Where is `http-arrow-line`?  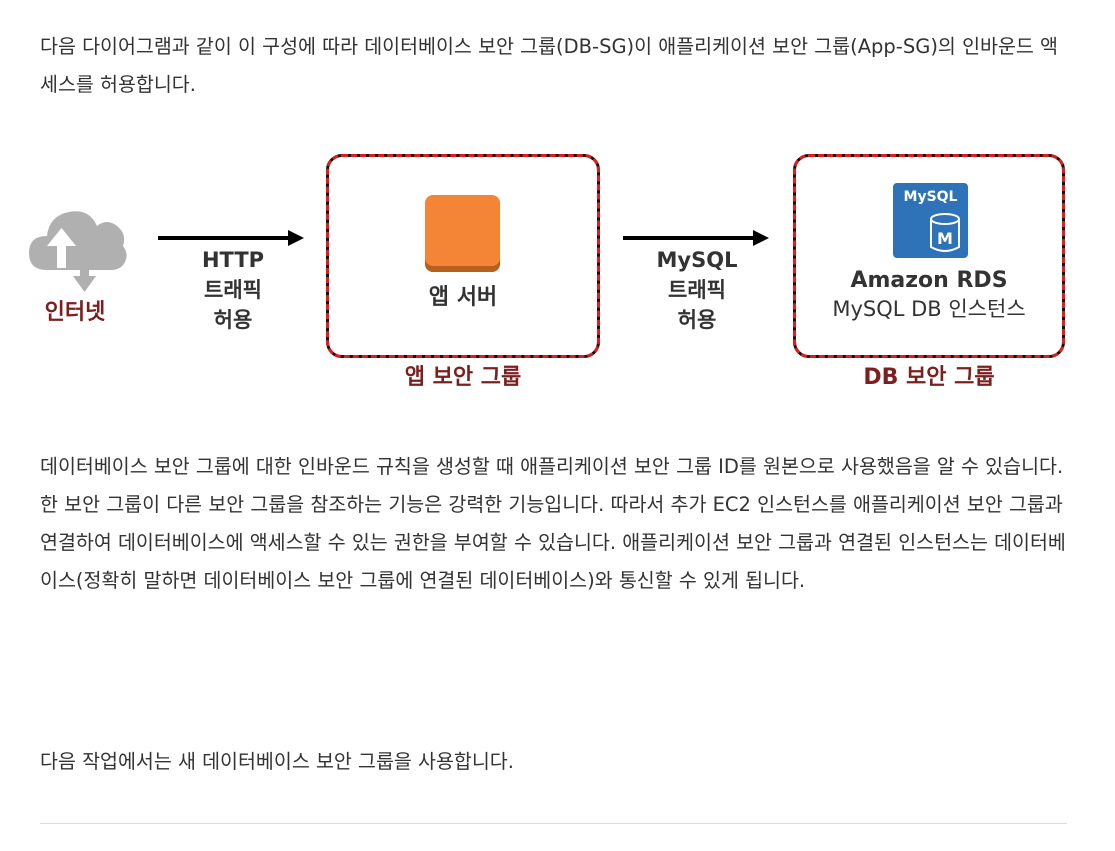 http-arrow-line is located at coordinates (224, 238).